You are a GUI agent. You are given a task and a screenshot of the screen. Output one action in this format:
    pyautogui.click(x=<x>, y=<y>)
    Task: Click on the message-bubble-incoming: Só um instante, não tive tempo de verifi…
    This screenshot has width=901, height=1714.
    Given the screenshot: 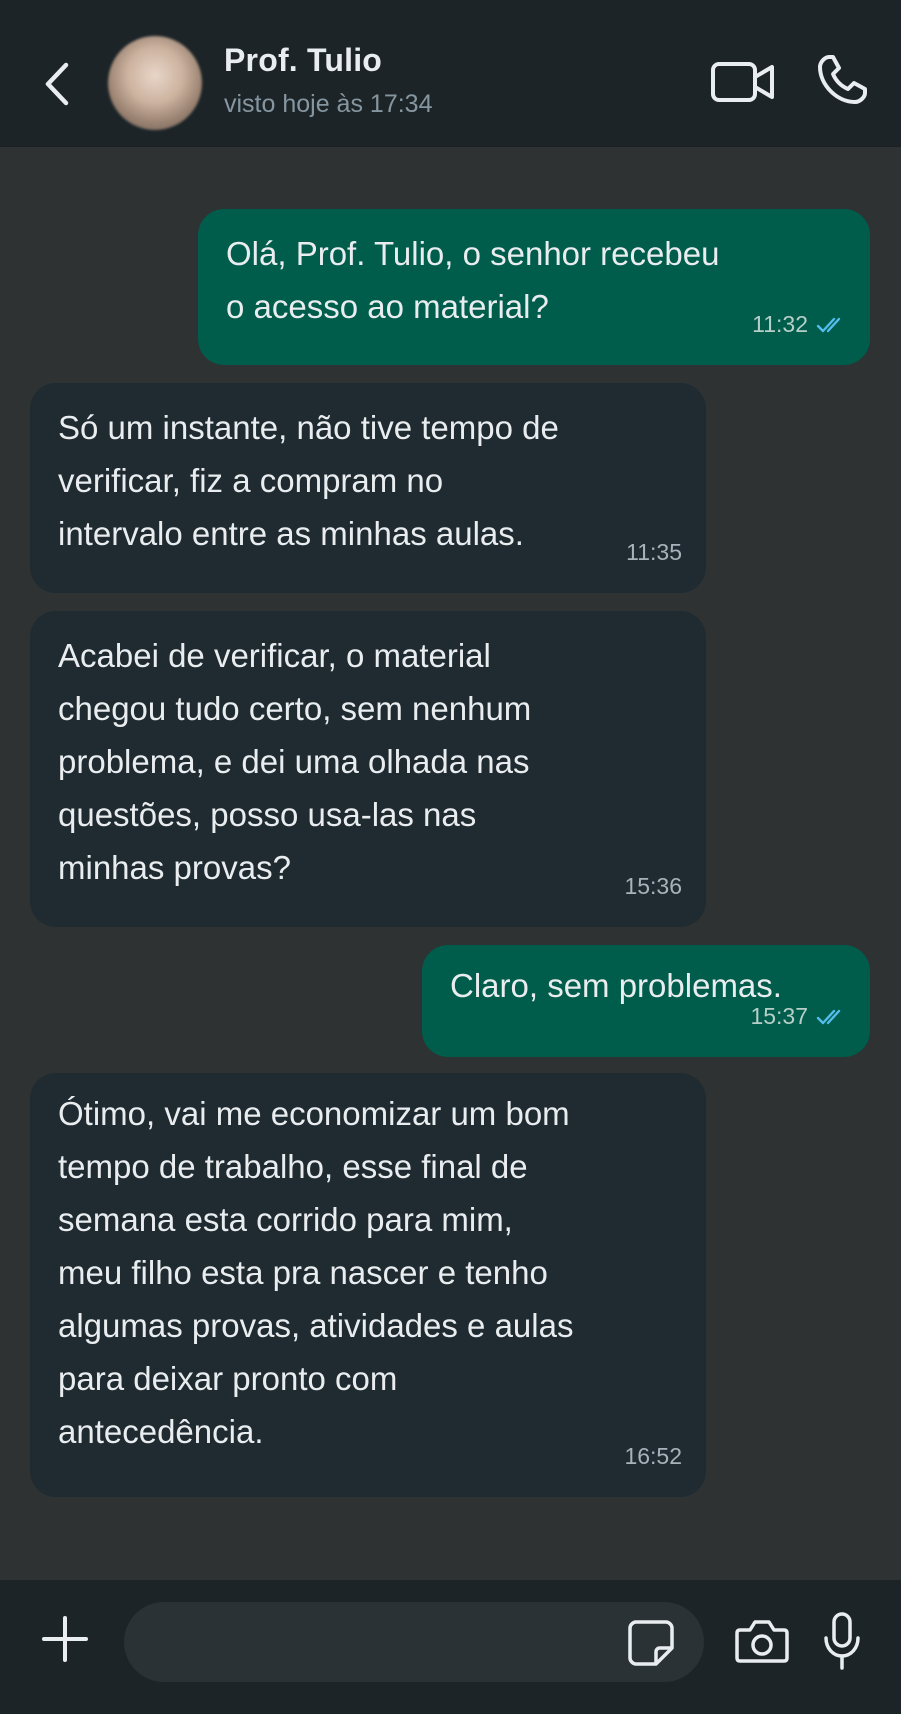 What is the action you would take?
    pyautogui.click(x=368, y=488)
    